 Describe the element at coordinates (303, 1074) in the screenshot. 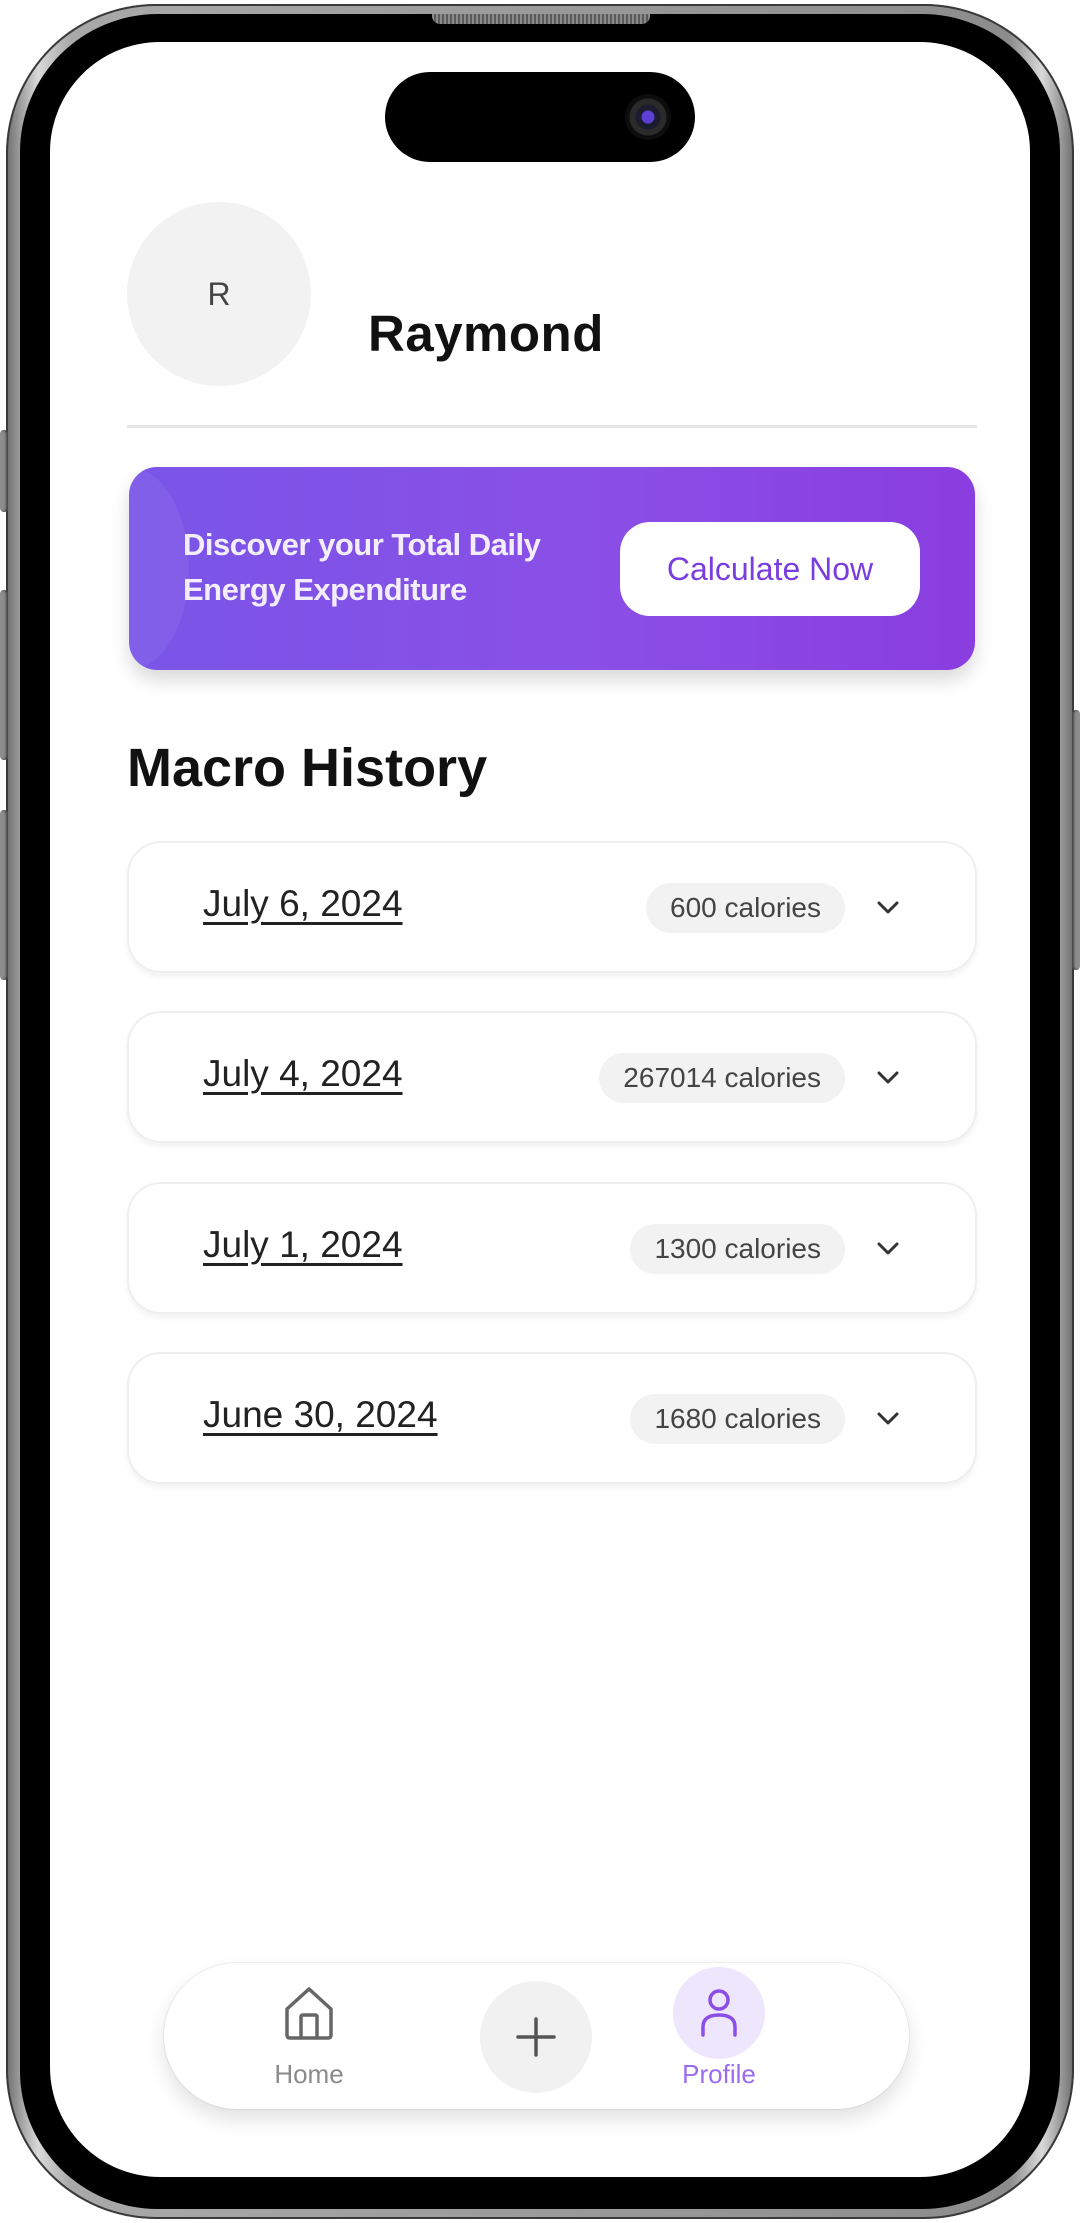

I see `history-date-link: July 4, 2024` at that location.